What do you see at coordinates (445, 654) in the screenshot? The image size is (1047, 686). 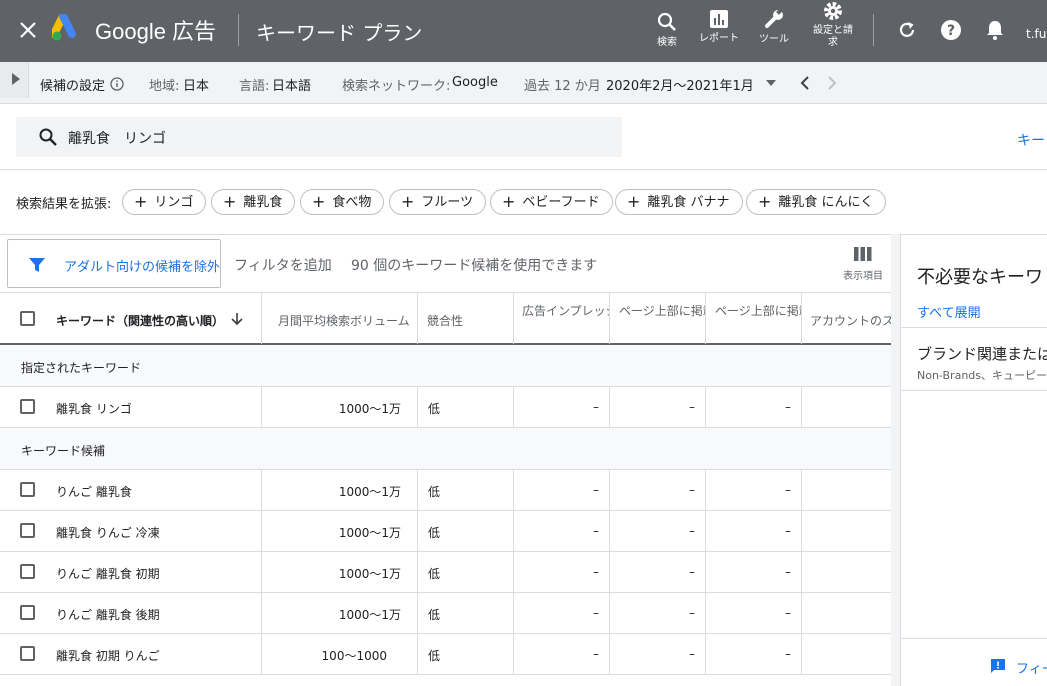 I see `table-row: 離乳食 初期 りんご 100～1000 低 – – –` at bounding box center [445, 654].